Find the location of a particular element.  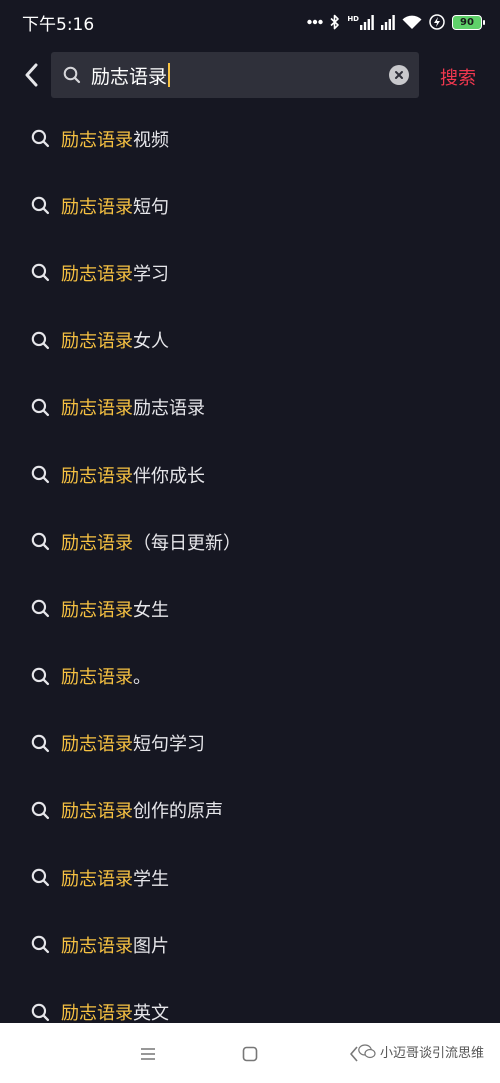

suggestion-text: 女人 is located at coordinates (151, 342).